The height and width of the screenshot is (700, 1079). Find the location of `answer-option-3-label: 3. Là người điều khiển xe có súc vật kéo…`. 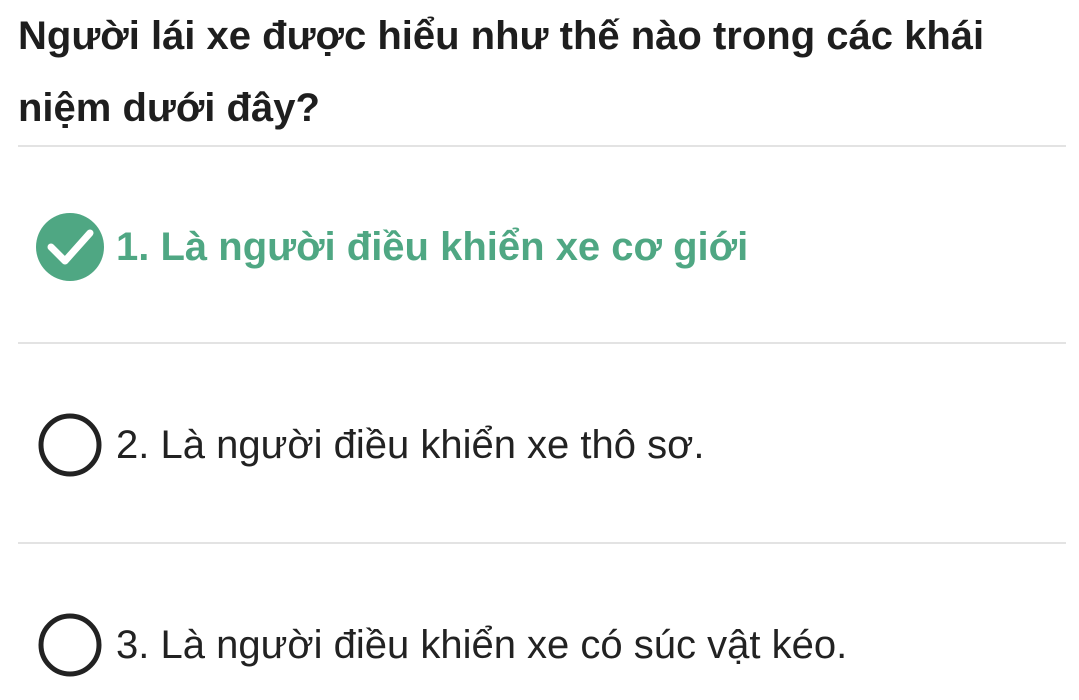

answer-option-3-label: 3. Là người điều khiển xe có súc vật kéo… is located at coordinates (482, 645).